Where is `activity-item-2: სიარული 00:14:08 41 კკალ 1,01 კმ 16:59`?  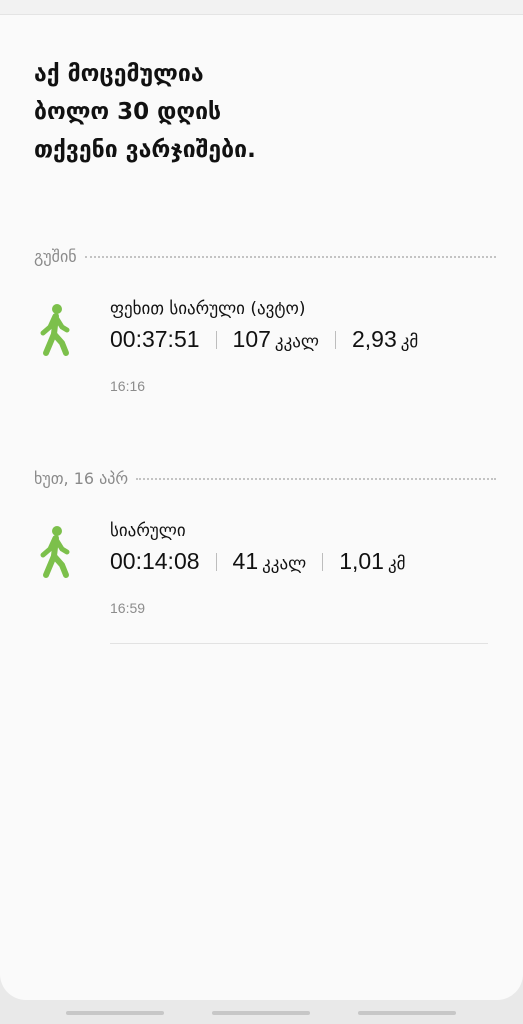 activity-item-2: სიარული 00:14:08 41 კკალ 1,01 კმ 16:59 is located at coordinates (261, 577).